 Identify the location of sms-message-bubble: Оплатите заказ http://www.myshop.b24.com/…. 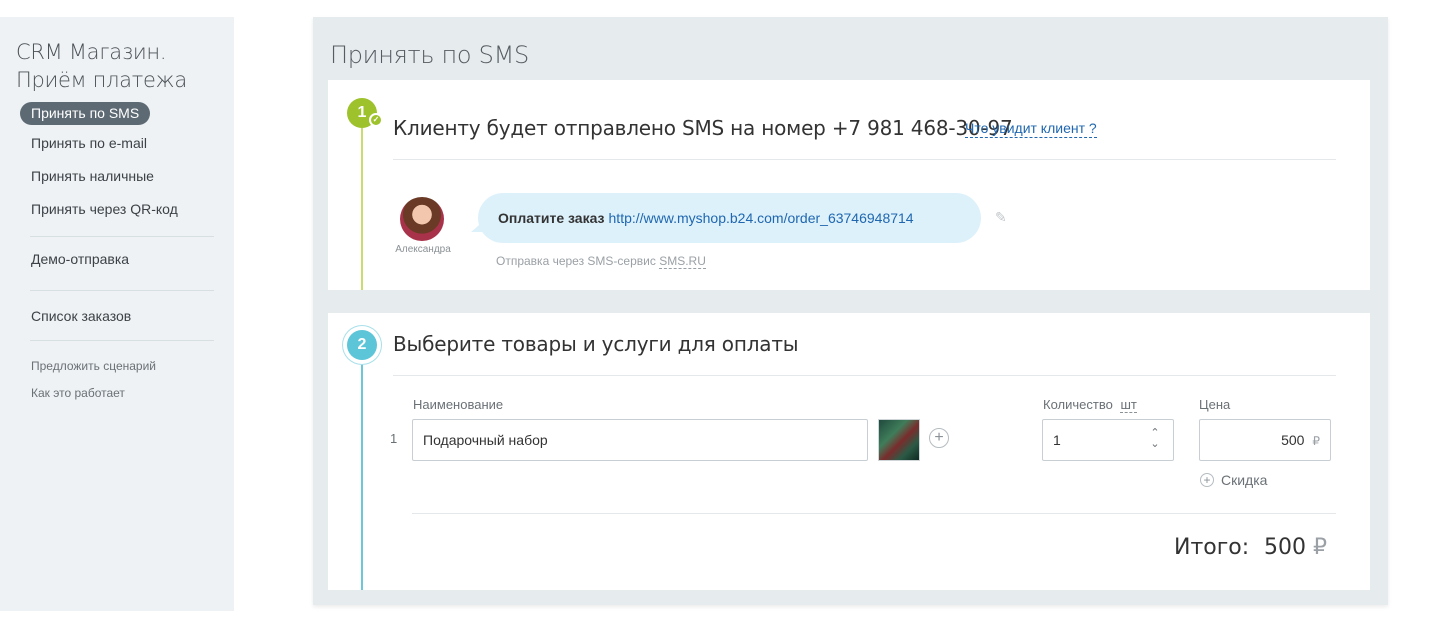
(729, 218).